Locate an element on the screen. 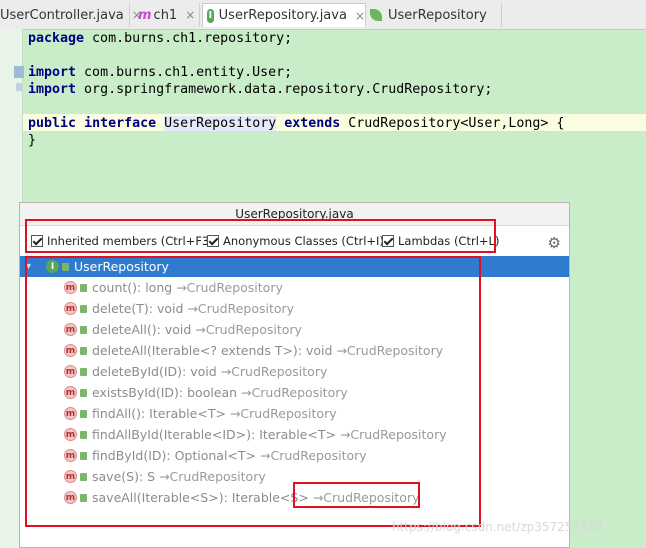 The image size is (646, 548). spring-leaf-icon is located at coordinates (376, 15).